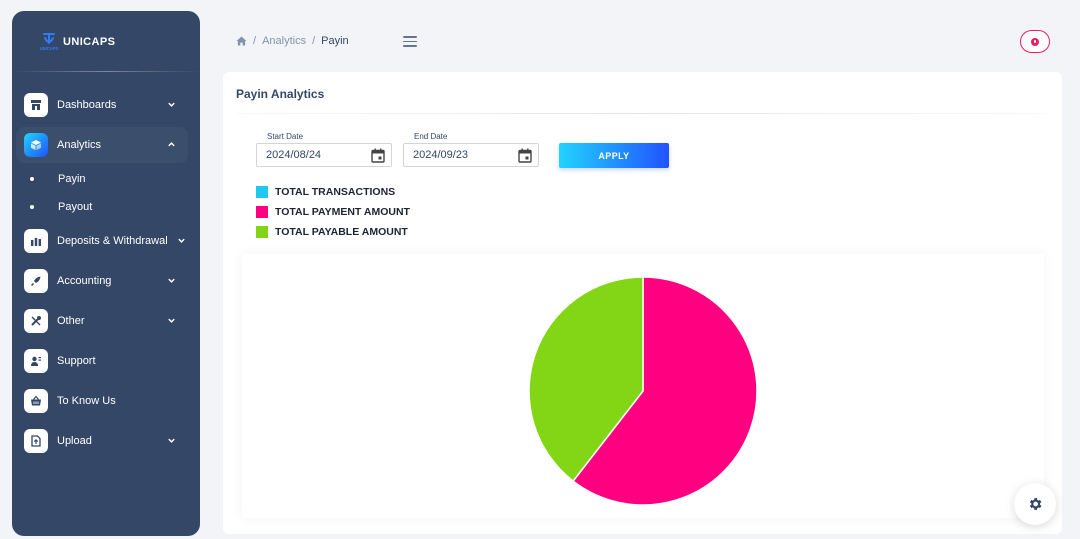 The width and height of the screenshot is (1080, 539). I want to click on upload-icon, so click(36, 441).